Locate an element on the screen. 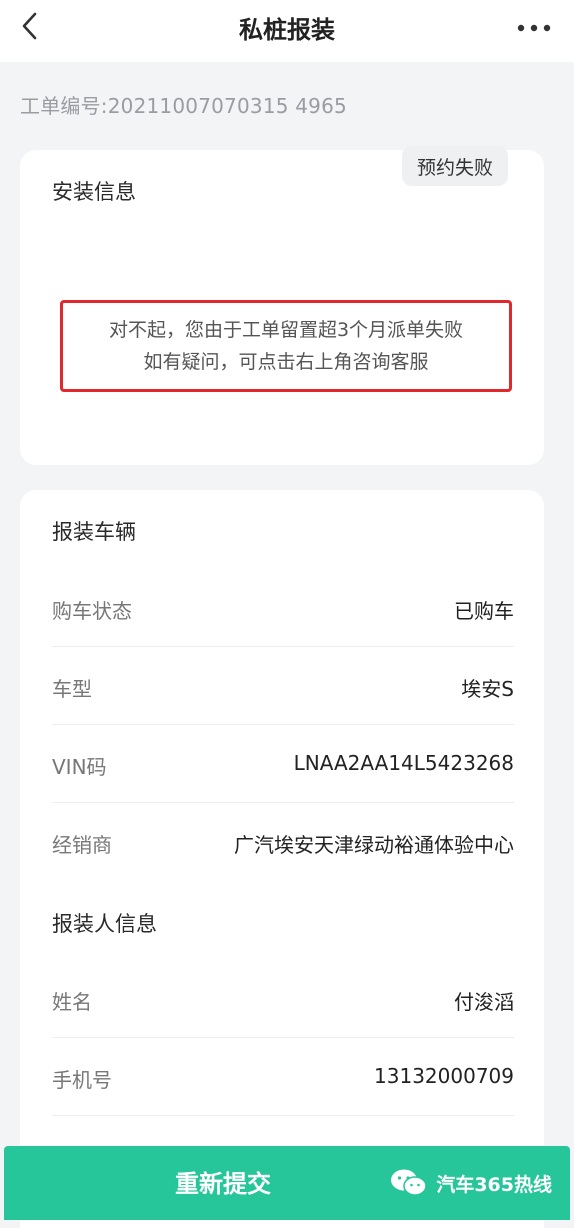  row-value: 埃安S is located at coordinates (487, 689).